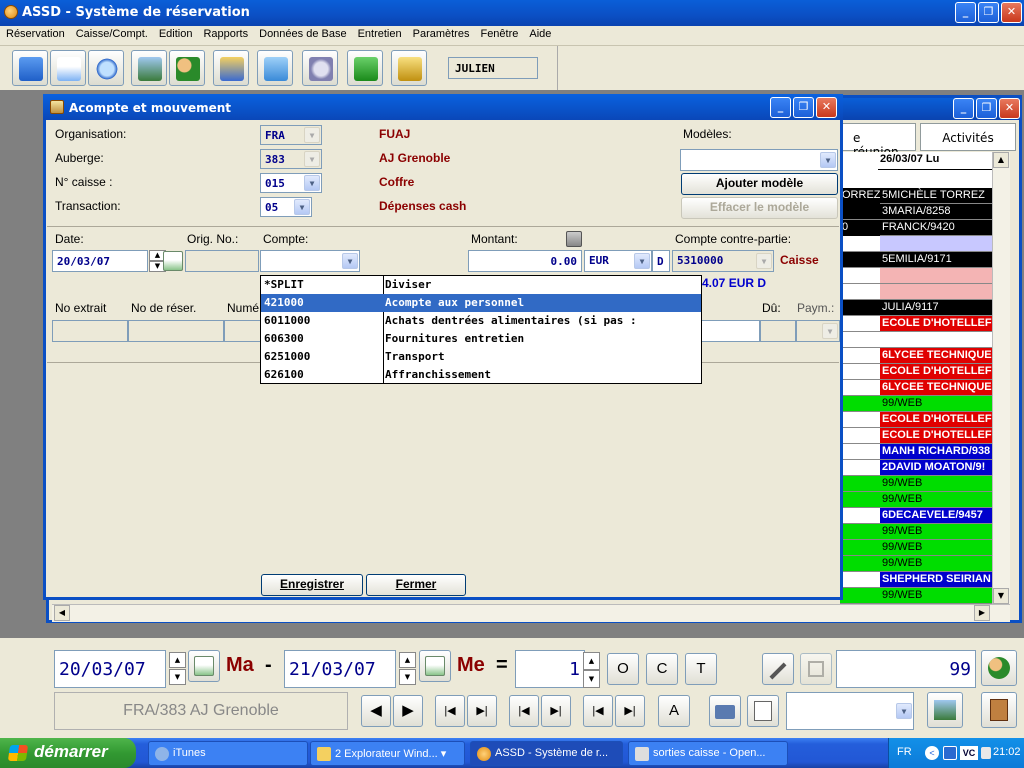  I want to click on preview-button, so click(763, 711).